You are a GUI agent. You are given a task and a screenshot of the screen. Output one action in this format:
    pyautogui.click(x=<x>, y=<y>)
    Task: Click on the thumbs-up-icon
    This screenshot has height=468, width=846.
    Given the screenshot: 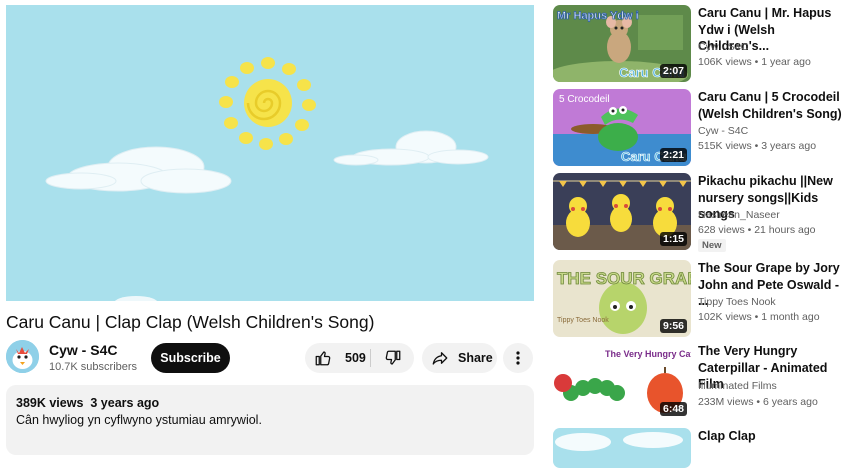 What is the action you would take?
    pyautogui.click(x=323, y=358)
    